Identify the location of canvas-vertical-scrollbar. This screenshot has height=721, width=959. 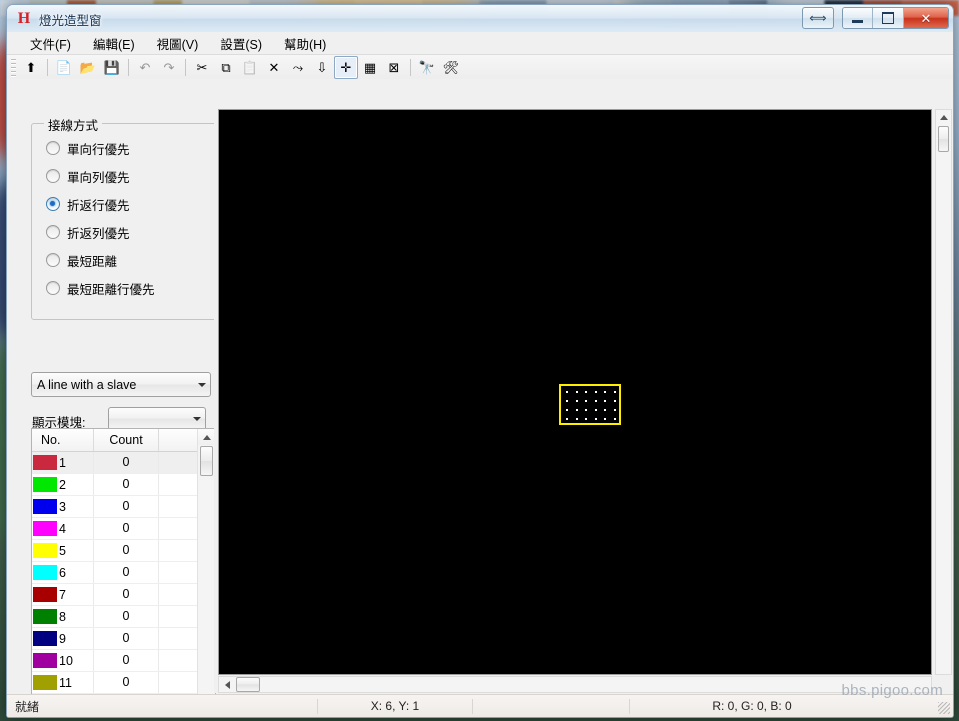
(943, 392).